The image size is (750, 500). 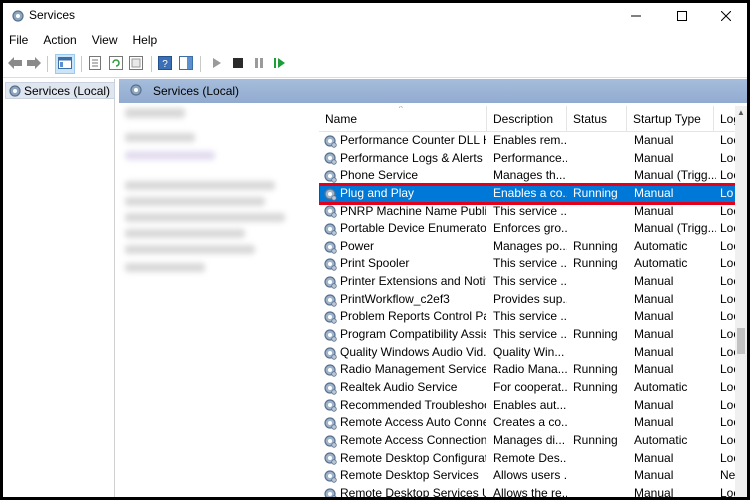 I want to click on column-name: ^ Name, so click(x=403, y=119).